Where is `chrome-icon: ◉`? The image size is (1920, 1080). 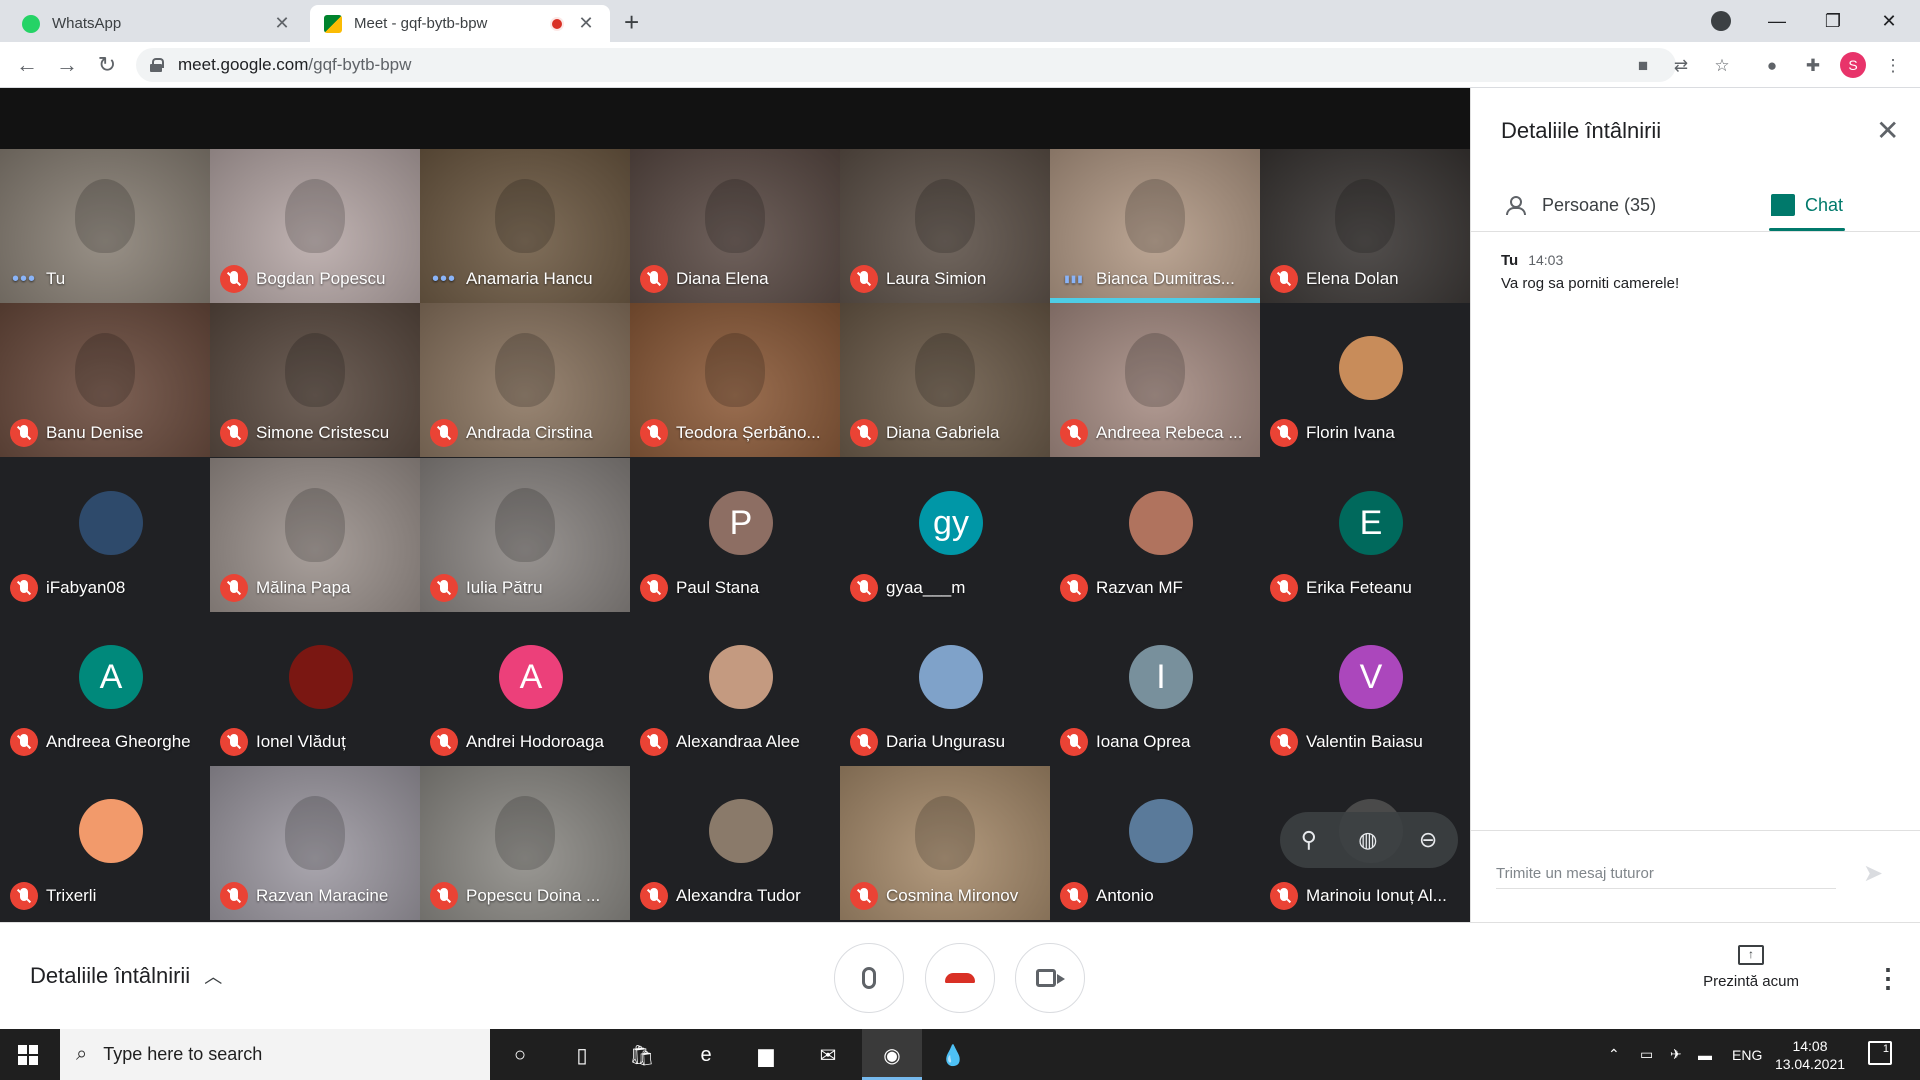
chrome-icon: ◉ is located at coordinates (892, 1055).